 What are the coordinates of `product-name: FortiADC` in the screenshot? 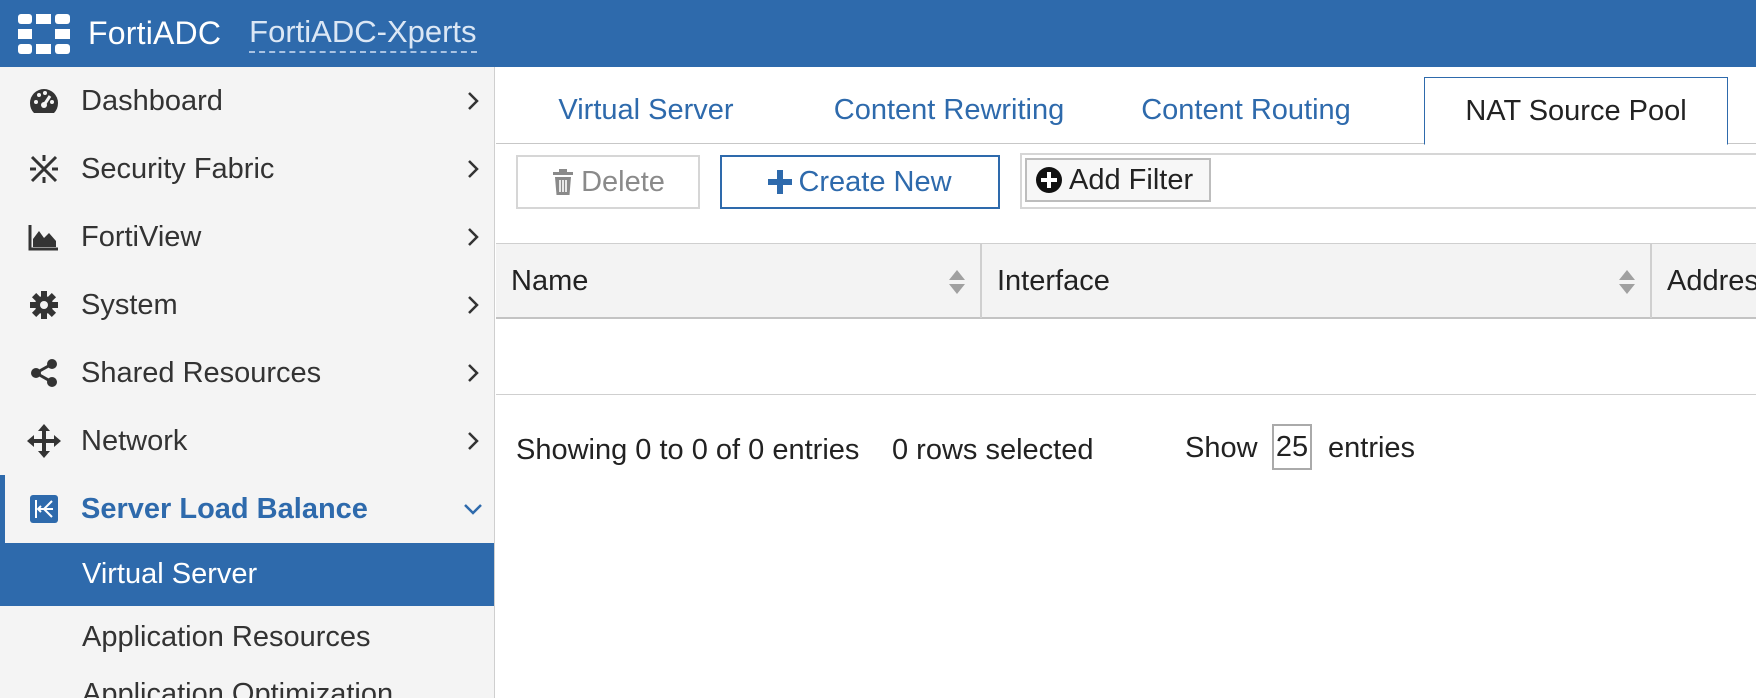 It's located at (155, 33).